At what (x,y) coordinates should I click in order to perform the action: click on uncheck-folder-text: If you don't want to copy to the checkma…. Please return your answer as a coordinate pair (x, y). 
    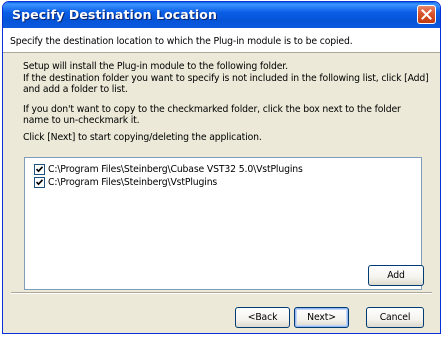
    Looking at the image, I should click on (212, 115).